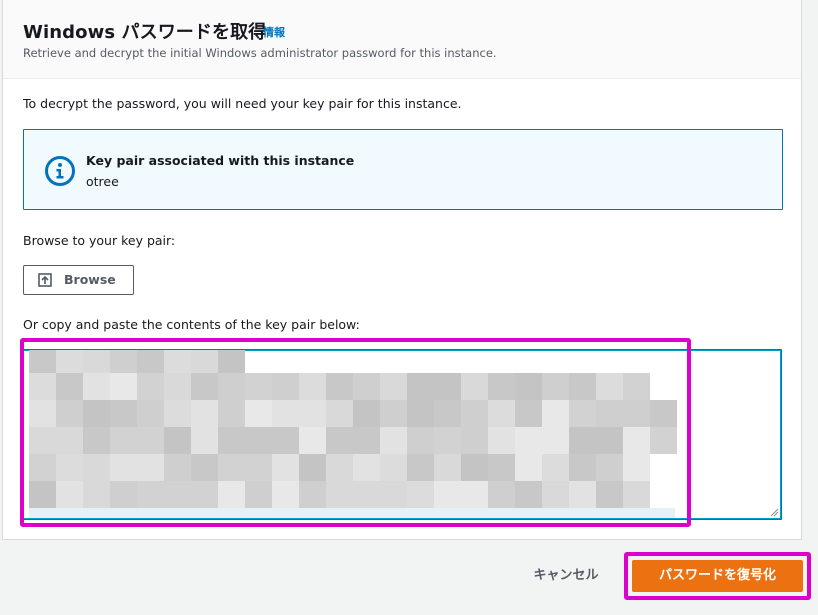 This screenshot has width=818, height=615. Describe the element at coordinates (717, 576) in the screenshot. I see `decrypt-password-button: パスワードを復号化` at that location.